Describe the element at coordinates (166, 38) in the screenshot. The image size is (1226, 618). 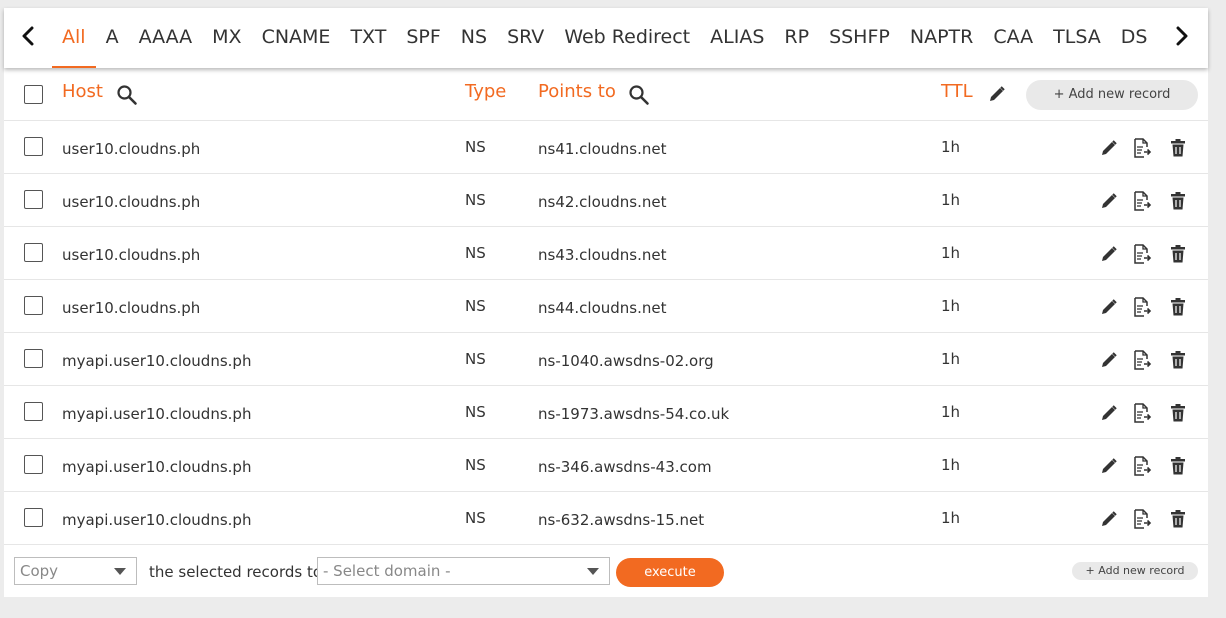
I see `tab-aaaa: AAAA` at that location.